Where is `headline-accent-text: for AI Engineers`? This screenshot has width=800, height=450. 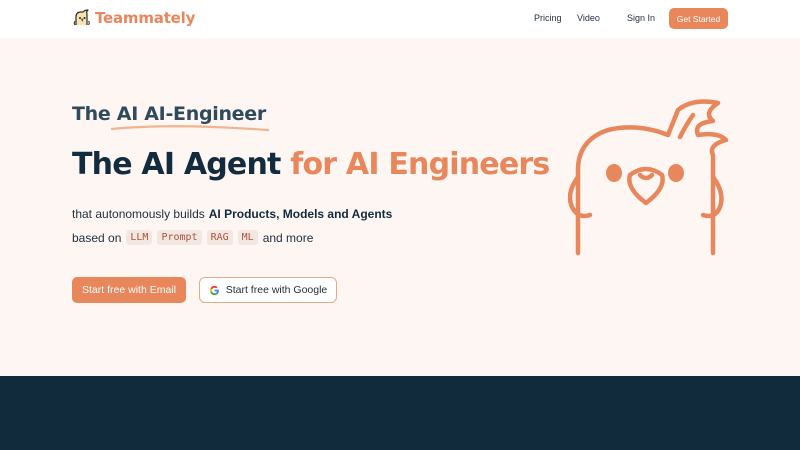 headline-accent-text: for AI Engineers is located at coordinates (420, 164).